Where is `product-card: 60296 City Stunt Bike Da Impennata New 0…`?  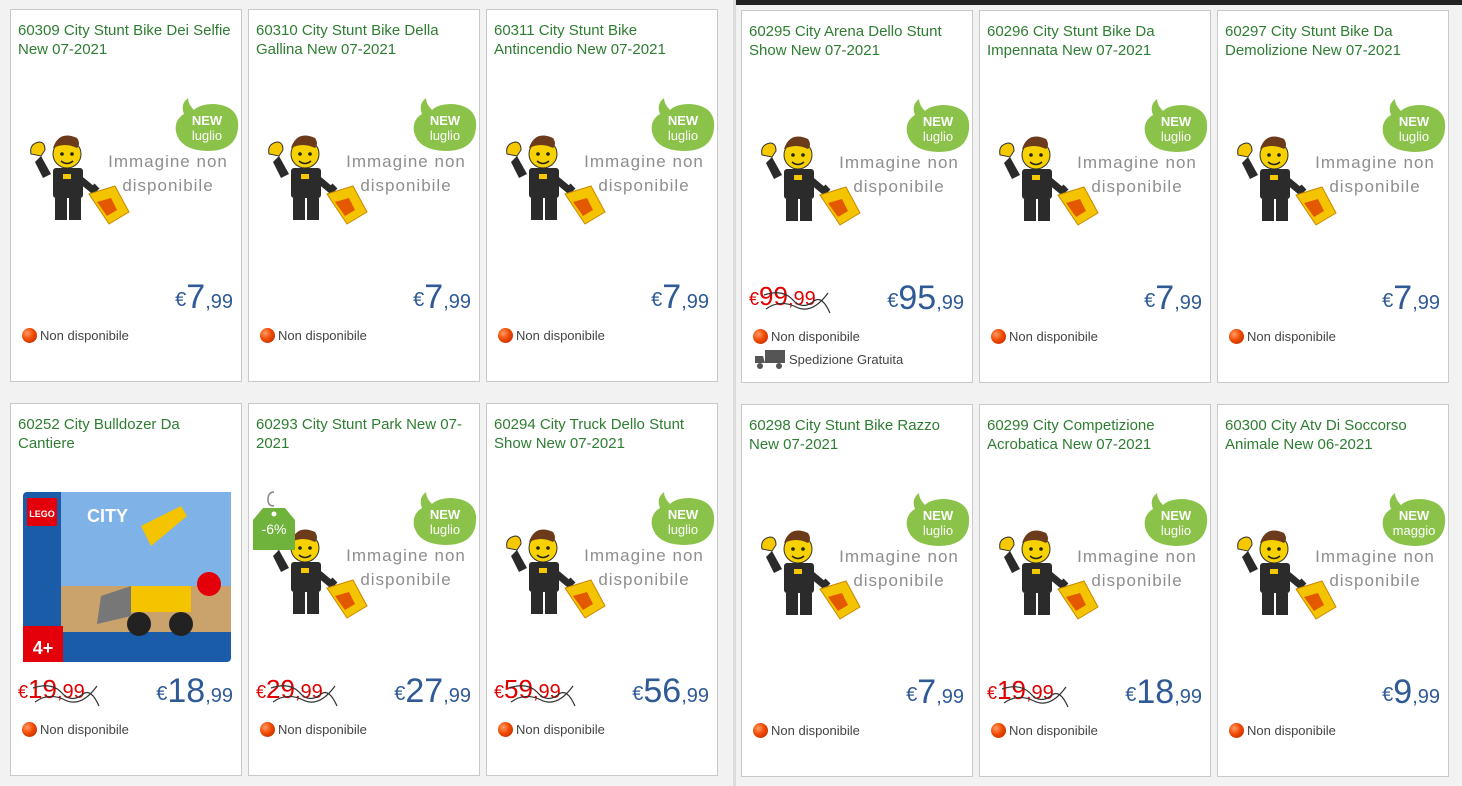 product-card: 60296 City Stunt Bike Da Impennata New 0… is located at coordinates (1095, 196).